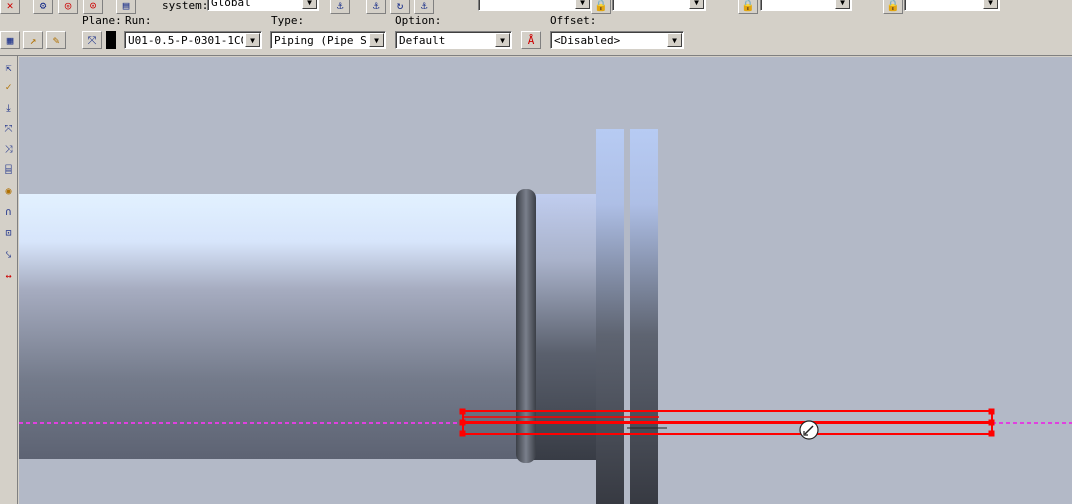  What do you see at coordinates (102, 20) in the screenshot?
I see `plane-label: Plane:` at bounding box center [102, 20].